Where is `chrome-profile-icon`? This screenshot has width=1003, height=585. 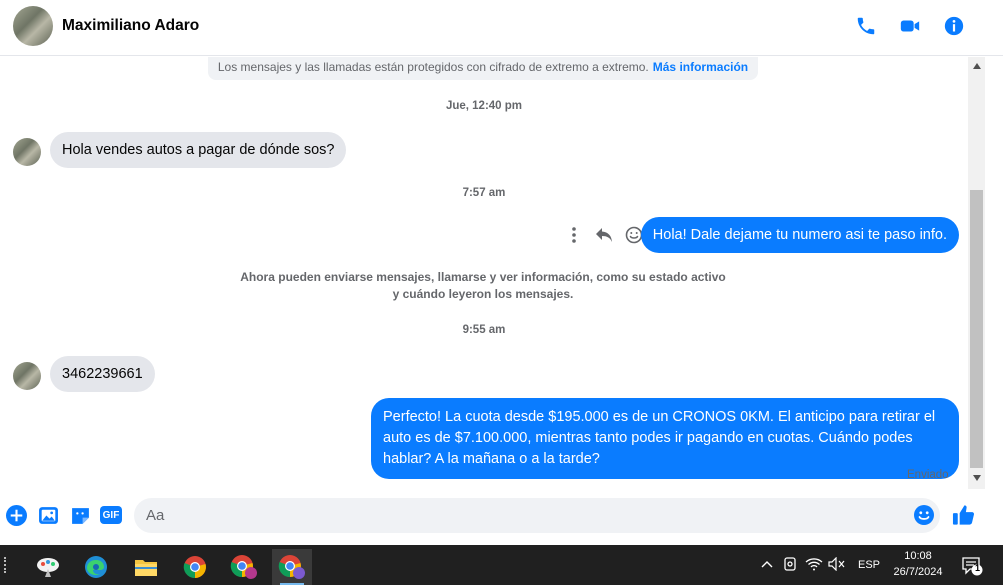
chrome-profile-icon is located at coordinates (244, 567).